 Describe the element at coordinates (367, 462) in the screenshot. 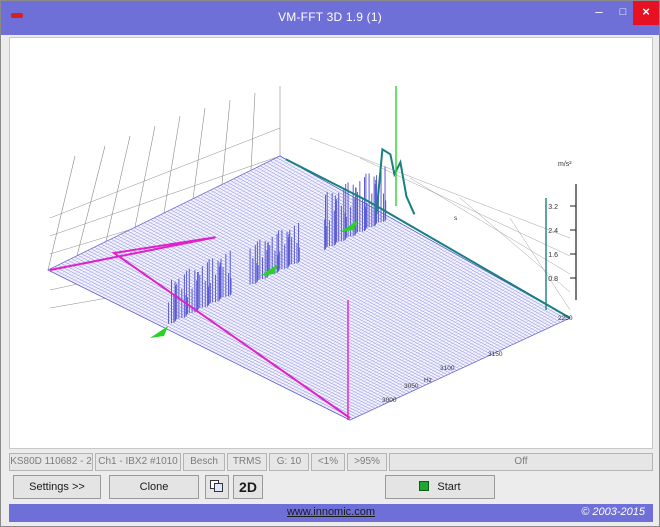

I see `status-over-range: >95%` at that location.